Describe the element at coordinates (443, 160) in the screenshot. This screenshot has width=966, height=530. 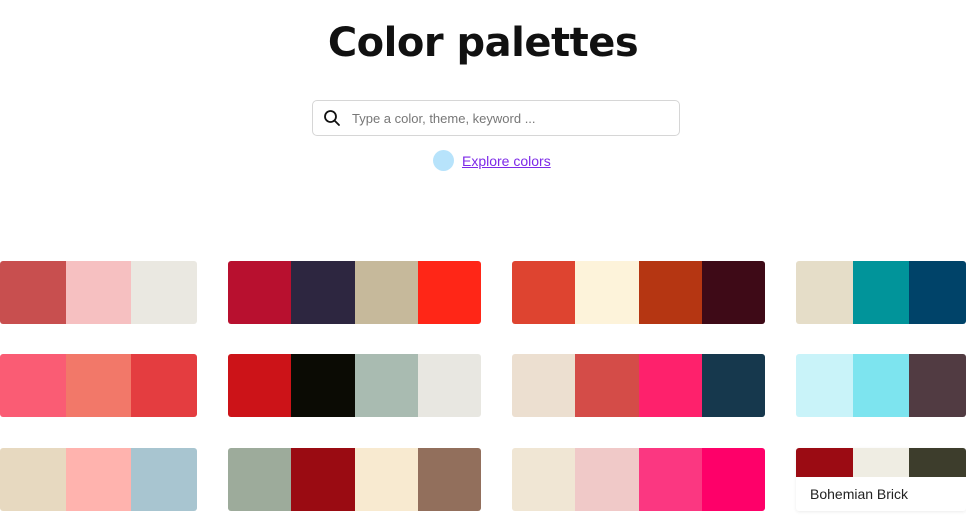
I see `explore-color-dot` at that location.